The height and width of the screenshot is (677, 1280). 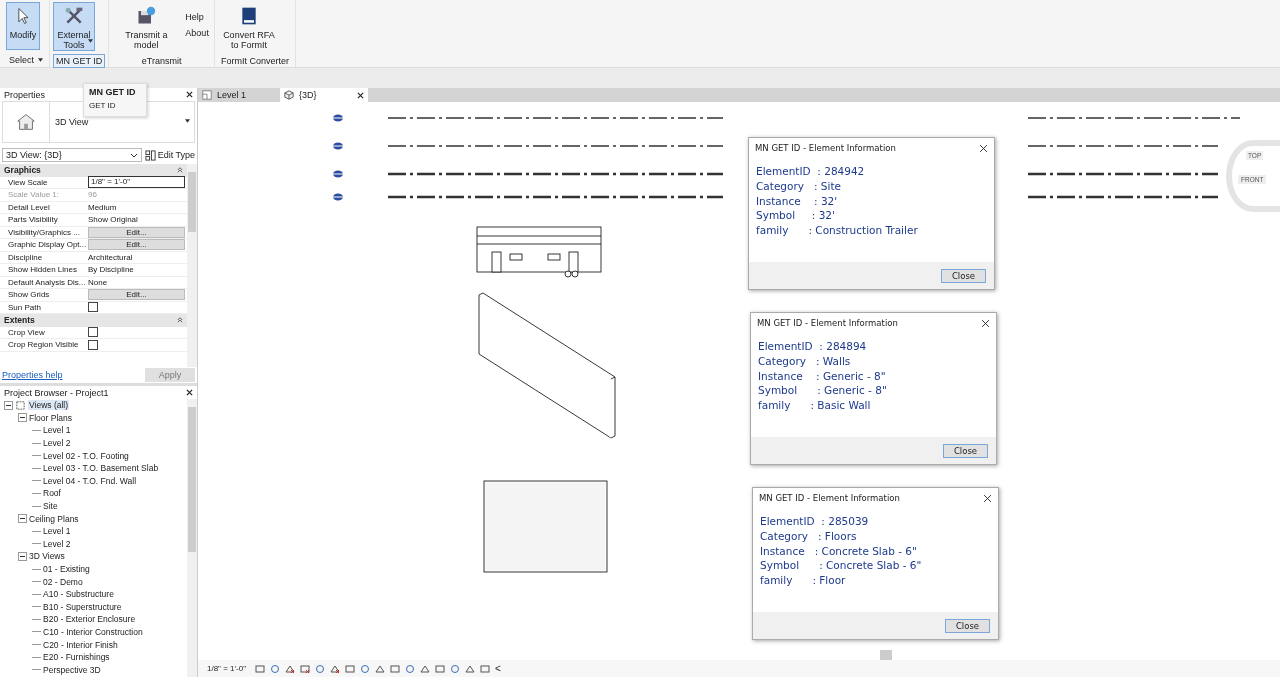 I want to click on view-scale: 1/8" = 1'-0", so click(x=226, y=668).